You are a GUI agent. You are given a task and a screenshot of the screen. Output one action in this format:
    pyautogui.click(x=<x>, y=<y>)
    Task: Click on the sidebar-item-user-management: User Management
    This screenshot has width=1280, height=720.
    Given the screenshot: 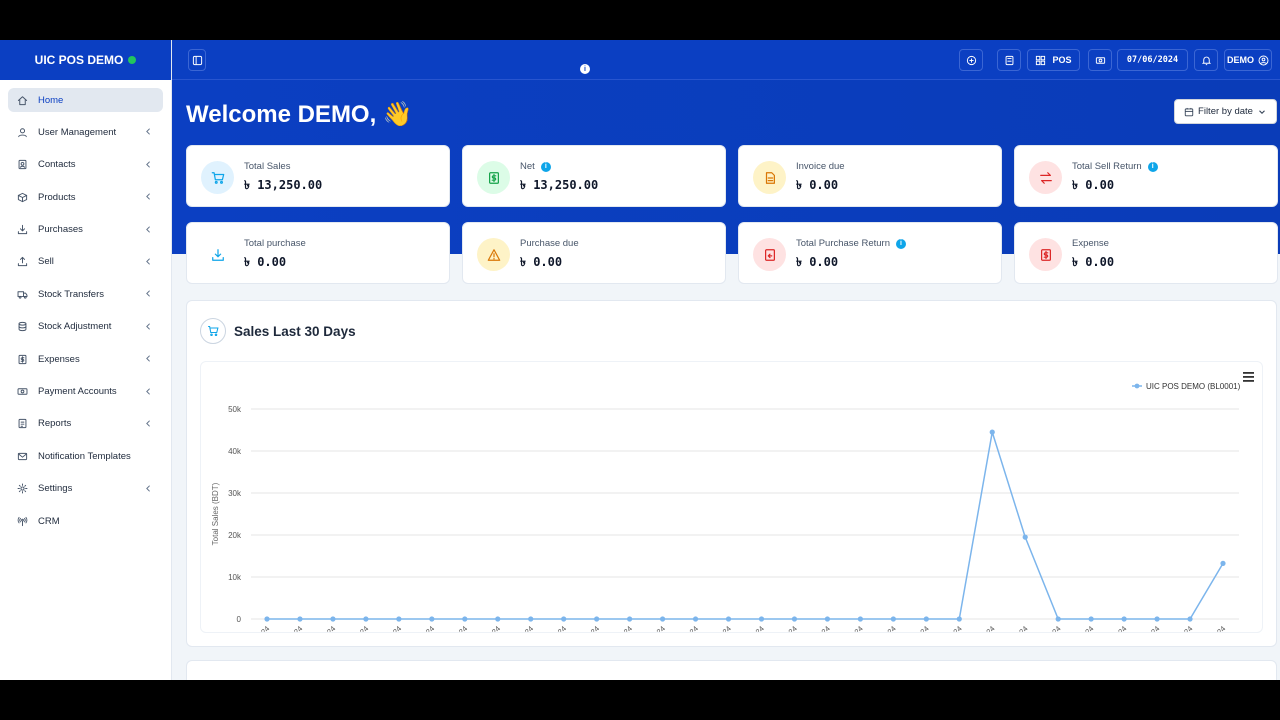 What is the action you would take?
    pyautogui.click(x=85, y=132)
    